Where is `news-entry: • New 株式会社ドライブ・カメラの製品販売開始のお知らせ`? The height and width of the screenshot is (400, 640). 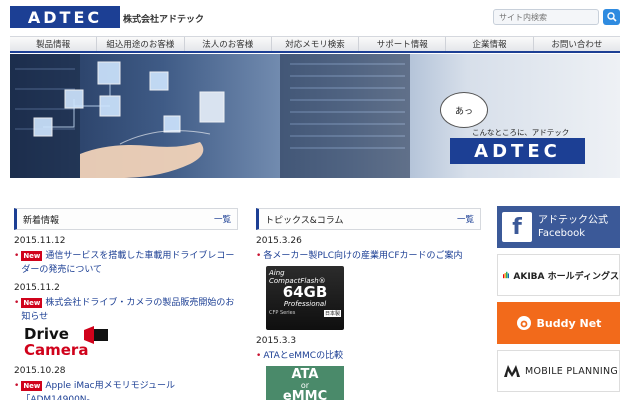 news-entry: • New 株式会社ドライブ・カメラの製品販売開始のお知らせ is located at coordinates (126, 310).